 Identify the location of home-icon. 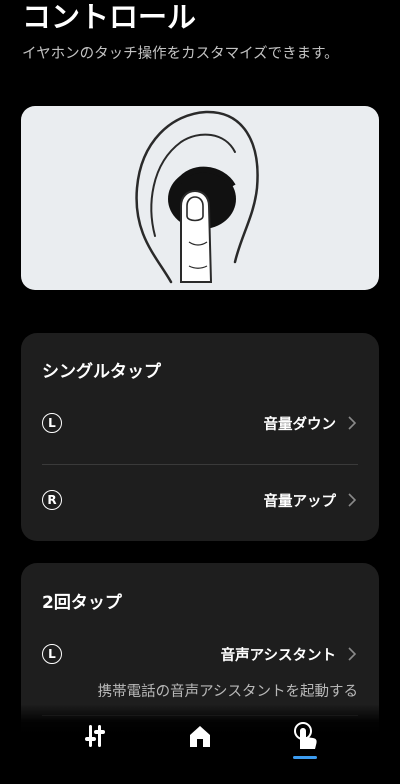
(200, 736).